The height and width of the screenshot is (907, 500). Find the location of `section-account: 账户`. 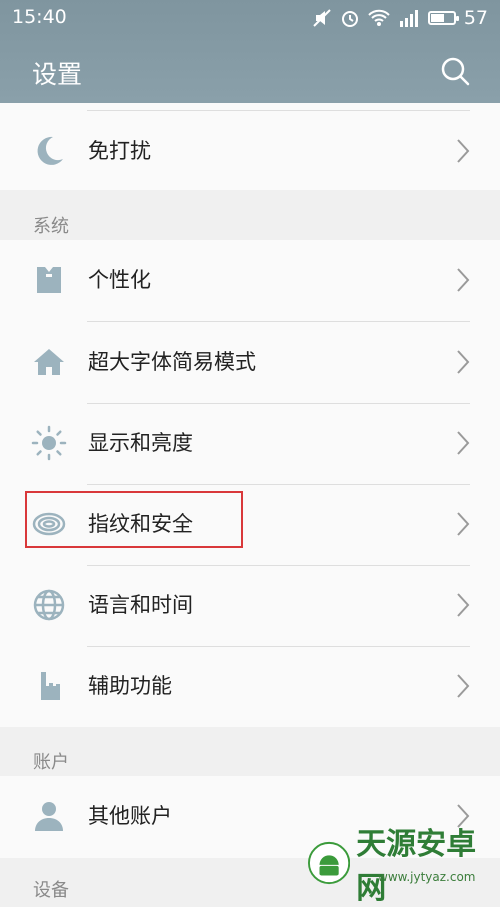

section-account: 账户 is located at coordinates (51, 762).